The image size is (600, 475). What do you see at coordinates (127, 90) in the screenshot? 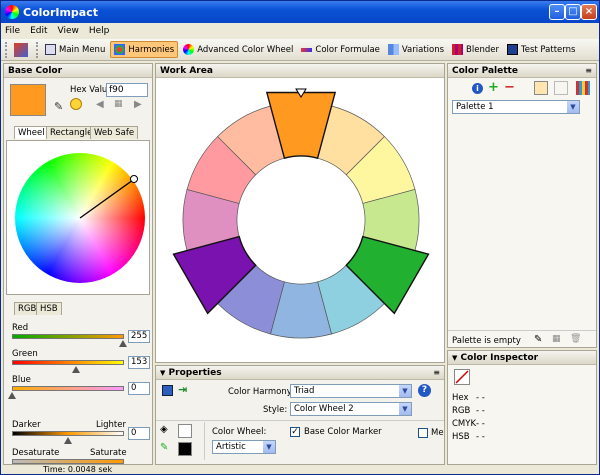
I see `hex-value-input: f90` at bounding box center [127, 90].